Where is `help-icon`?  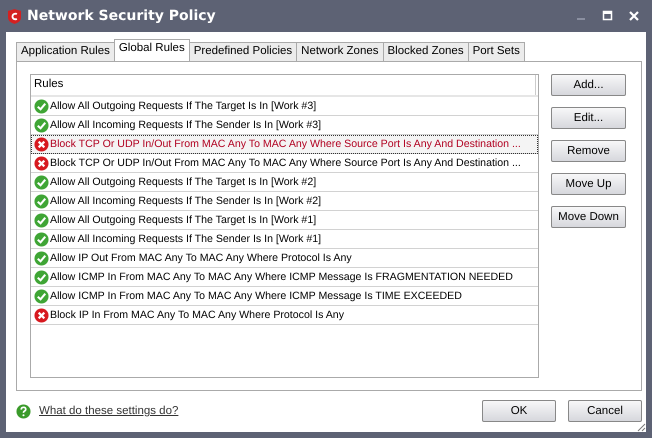
help-icon is located at coordinates (23, 411).